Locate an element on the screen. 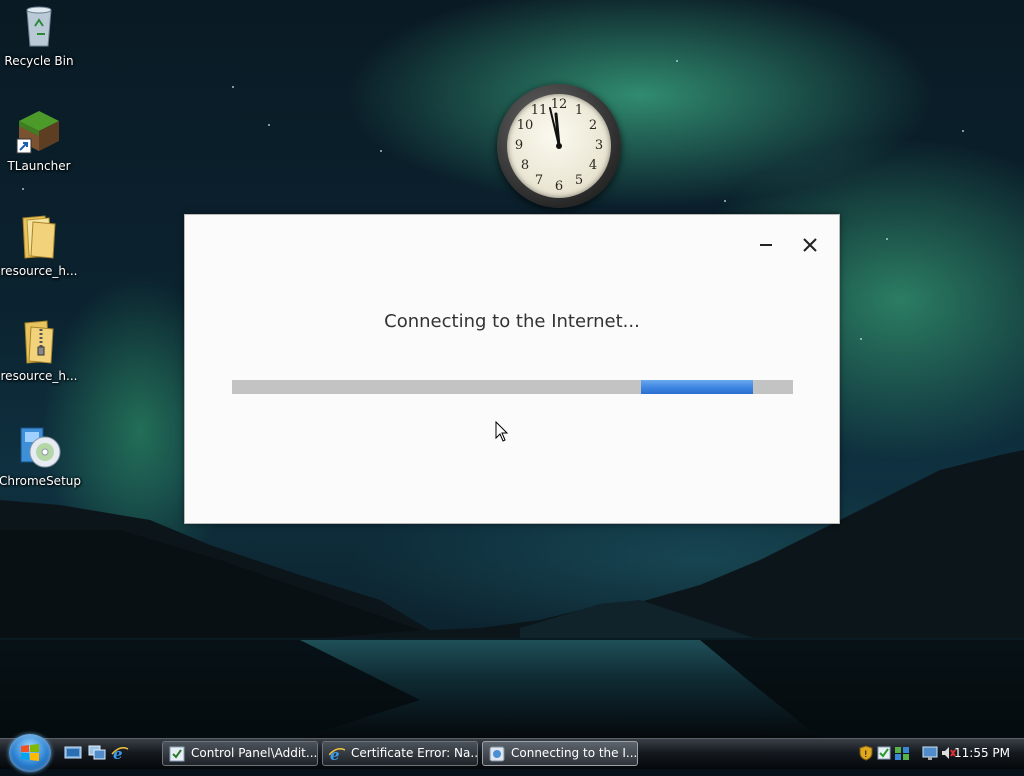  desktop-icon-label: Recycle Bin is located at coordinates (39, 61).